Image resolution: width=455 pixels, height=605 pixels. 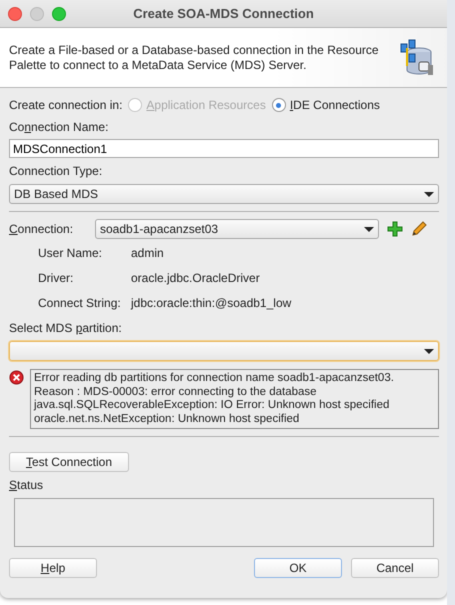 I want to click on detail-label: User Name:, so click(x=71, y=253).